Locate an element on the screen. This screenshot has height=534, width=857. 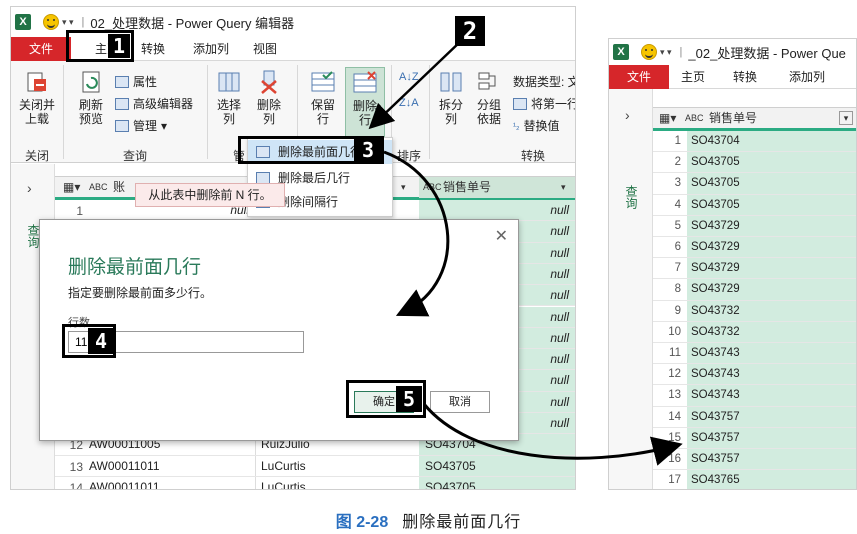
row-number: 5 is located at coordinates (677, 225).